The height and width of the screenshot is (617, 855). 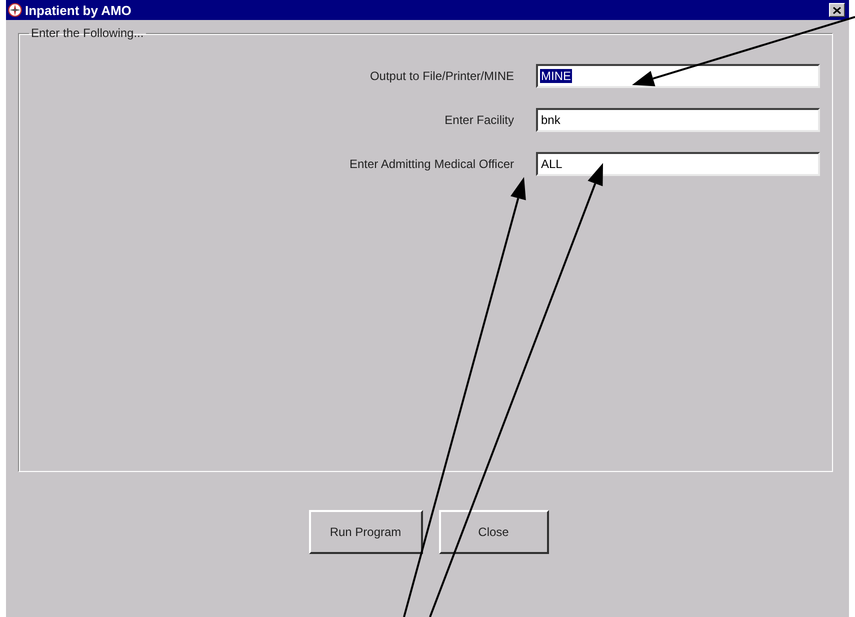 What do you see at coordinates (15, 10) in the screenshot?
I see `compass-icon` at bounding box center [15, 10].